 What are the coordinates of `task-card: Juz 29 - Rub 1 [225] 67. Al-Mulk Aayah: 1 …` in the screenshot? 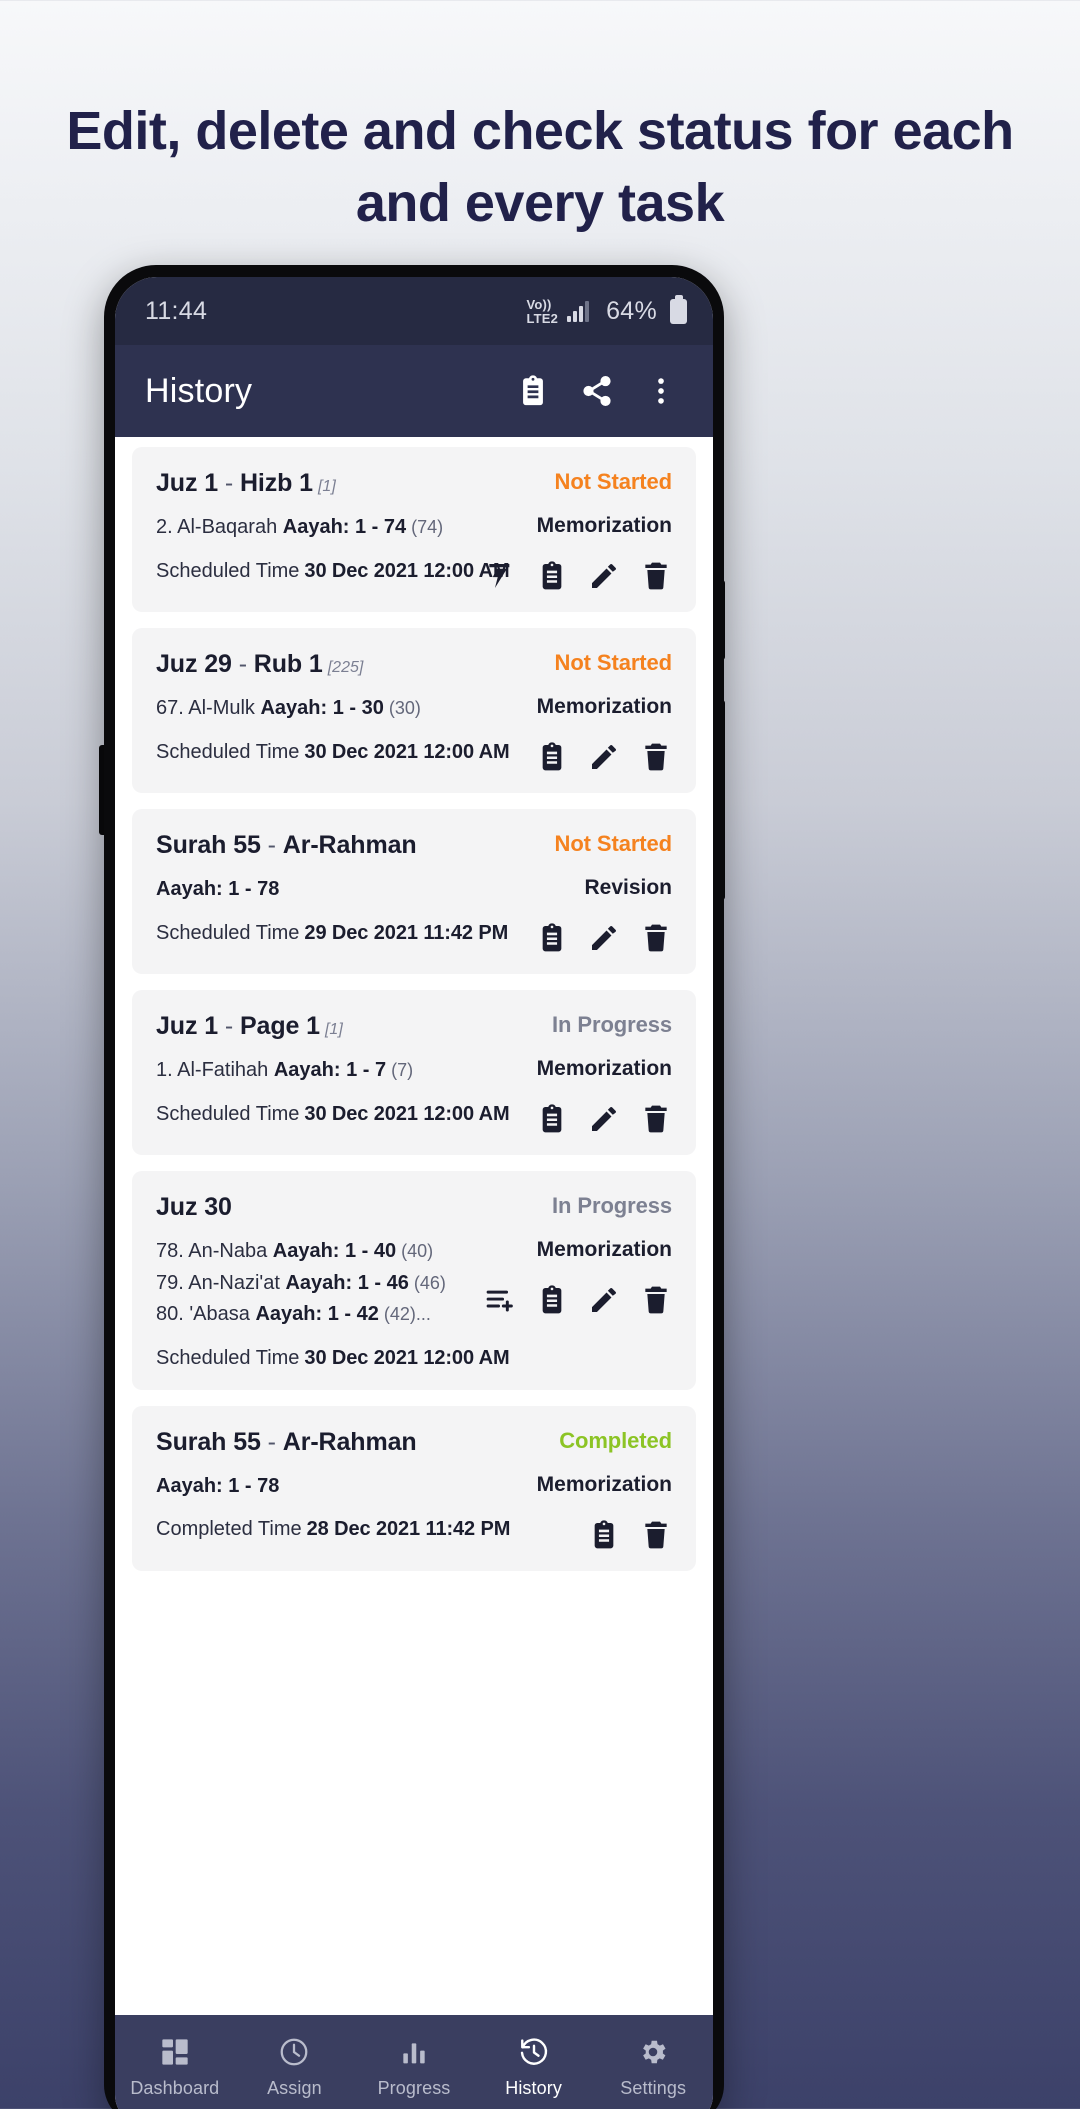 It's located at (414, 710).